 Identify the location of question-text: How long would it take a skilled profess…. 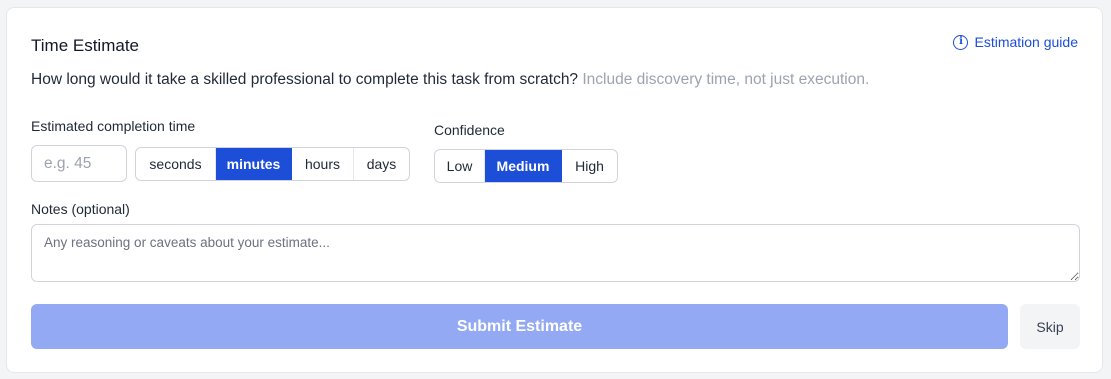
(450, 80).